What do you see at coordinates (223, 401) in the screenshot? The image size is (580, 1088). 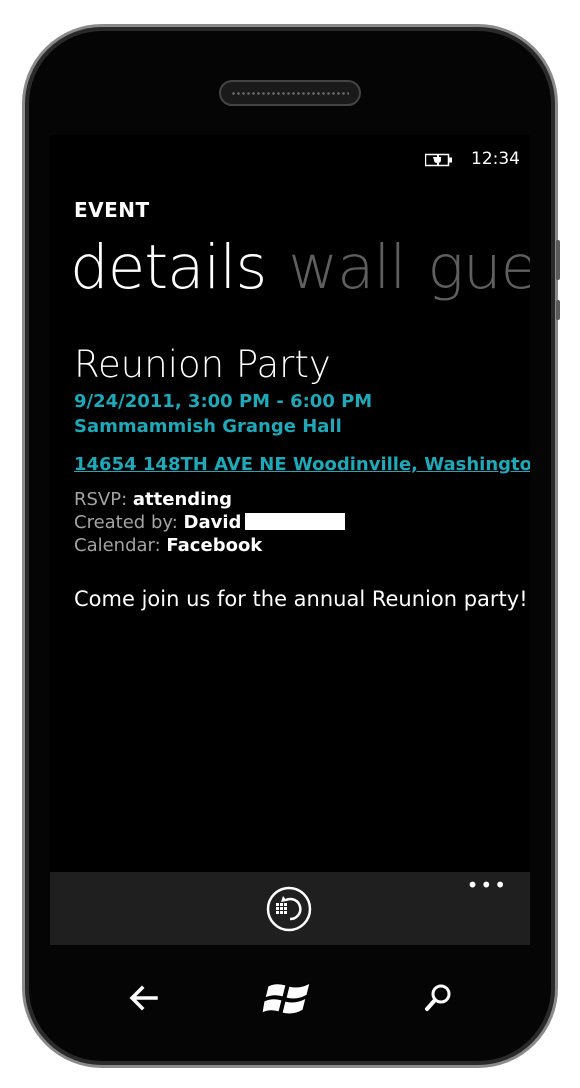 I see `event-time: 9/24/2011, 3:00 PM - 6:00 PM` at bounding box center [223, 401].